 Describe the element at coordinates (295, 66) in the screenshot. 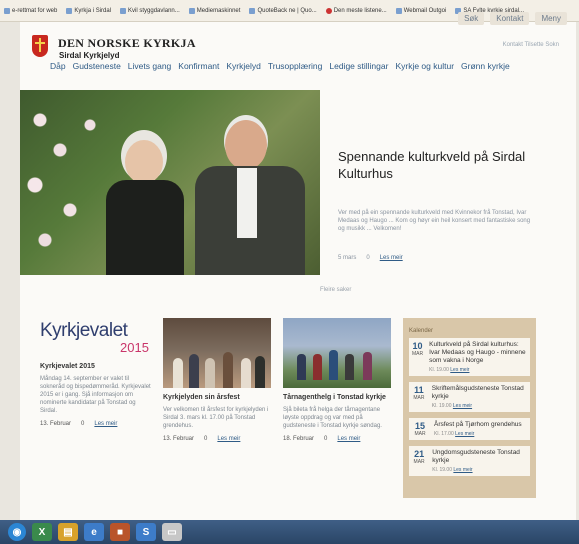

I see `nav-item-trusopplaering: Trusopplæring` at that location.